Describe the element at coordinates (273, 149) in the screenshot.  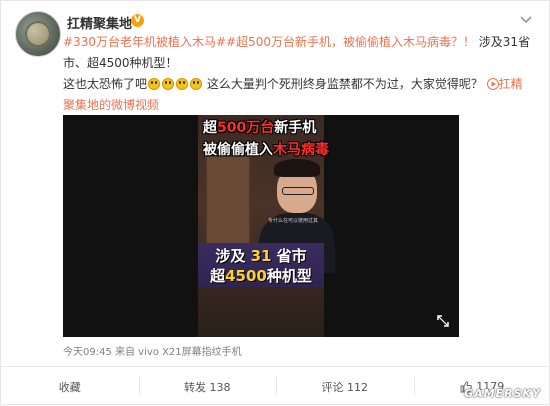
I see `video-title-line2: 被偷偷植入木马病毒` at that location.